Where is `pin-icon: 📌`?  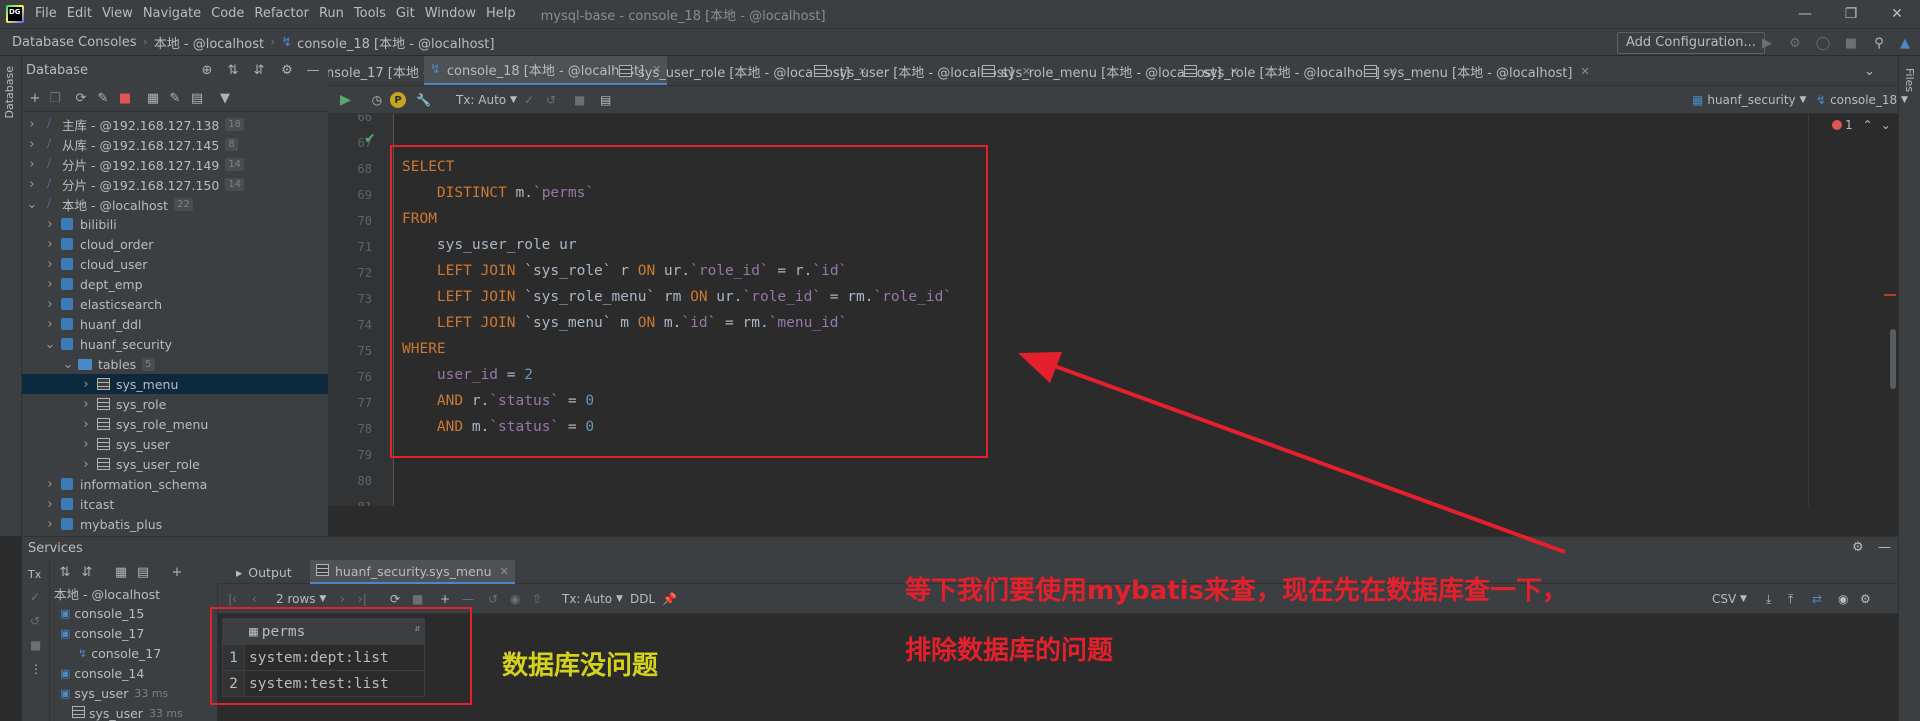 pin-icon: 📌 is located at coordinates (669, 599).